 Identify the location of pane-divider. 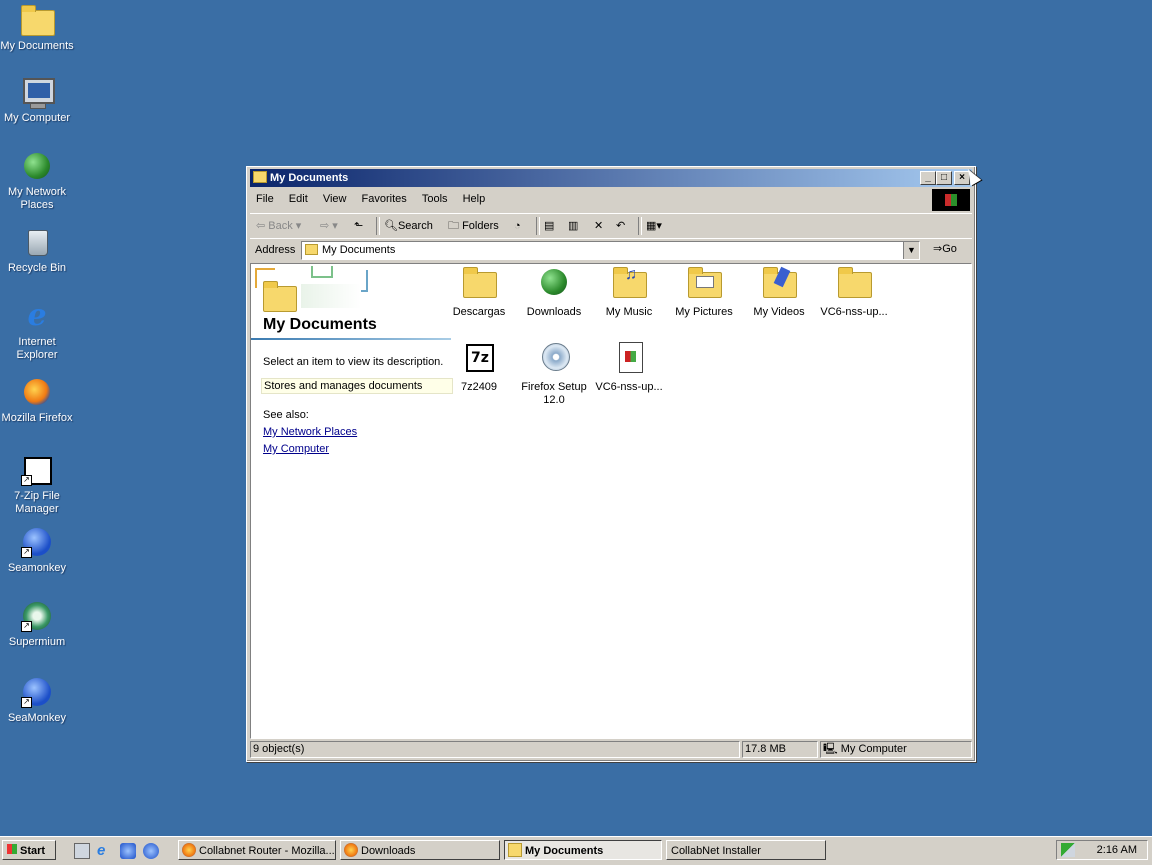
(351, 339).